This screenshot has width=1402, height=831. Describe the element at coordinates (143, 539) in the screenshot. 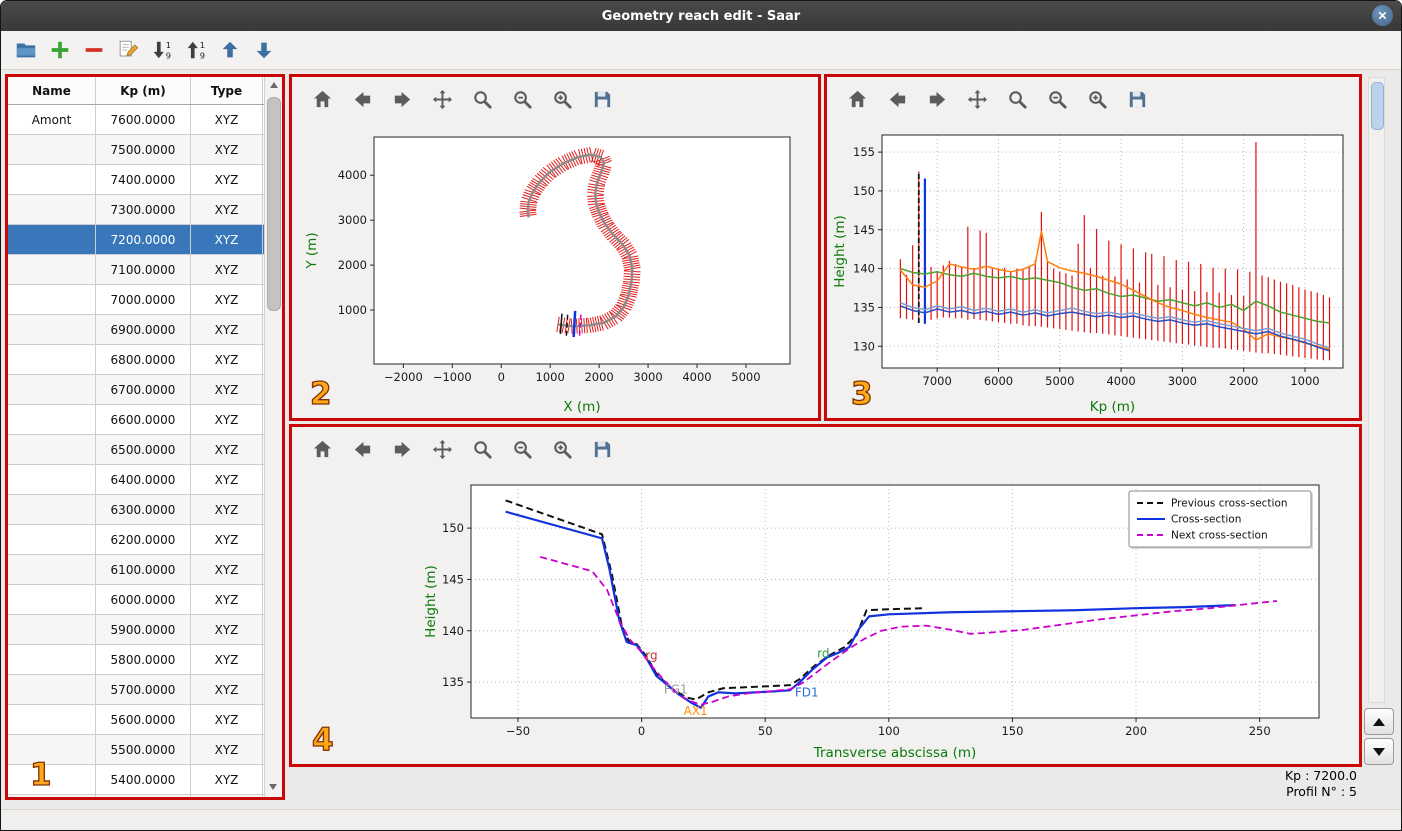

I see `cell-kp: 6200.0000` at that location.